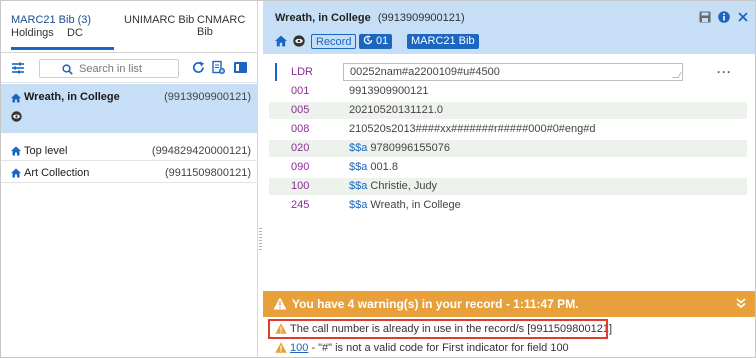 The width and height of the screenshot is (756, 358). I want to click on tab-unimarc-bib: UNIMARC Bib, so click(159, 20).